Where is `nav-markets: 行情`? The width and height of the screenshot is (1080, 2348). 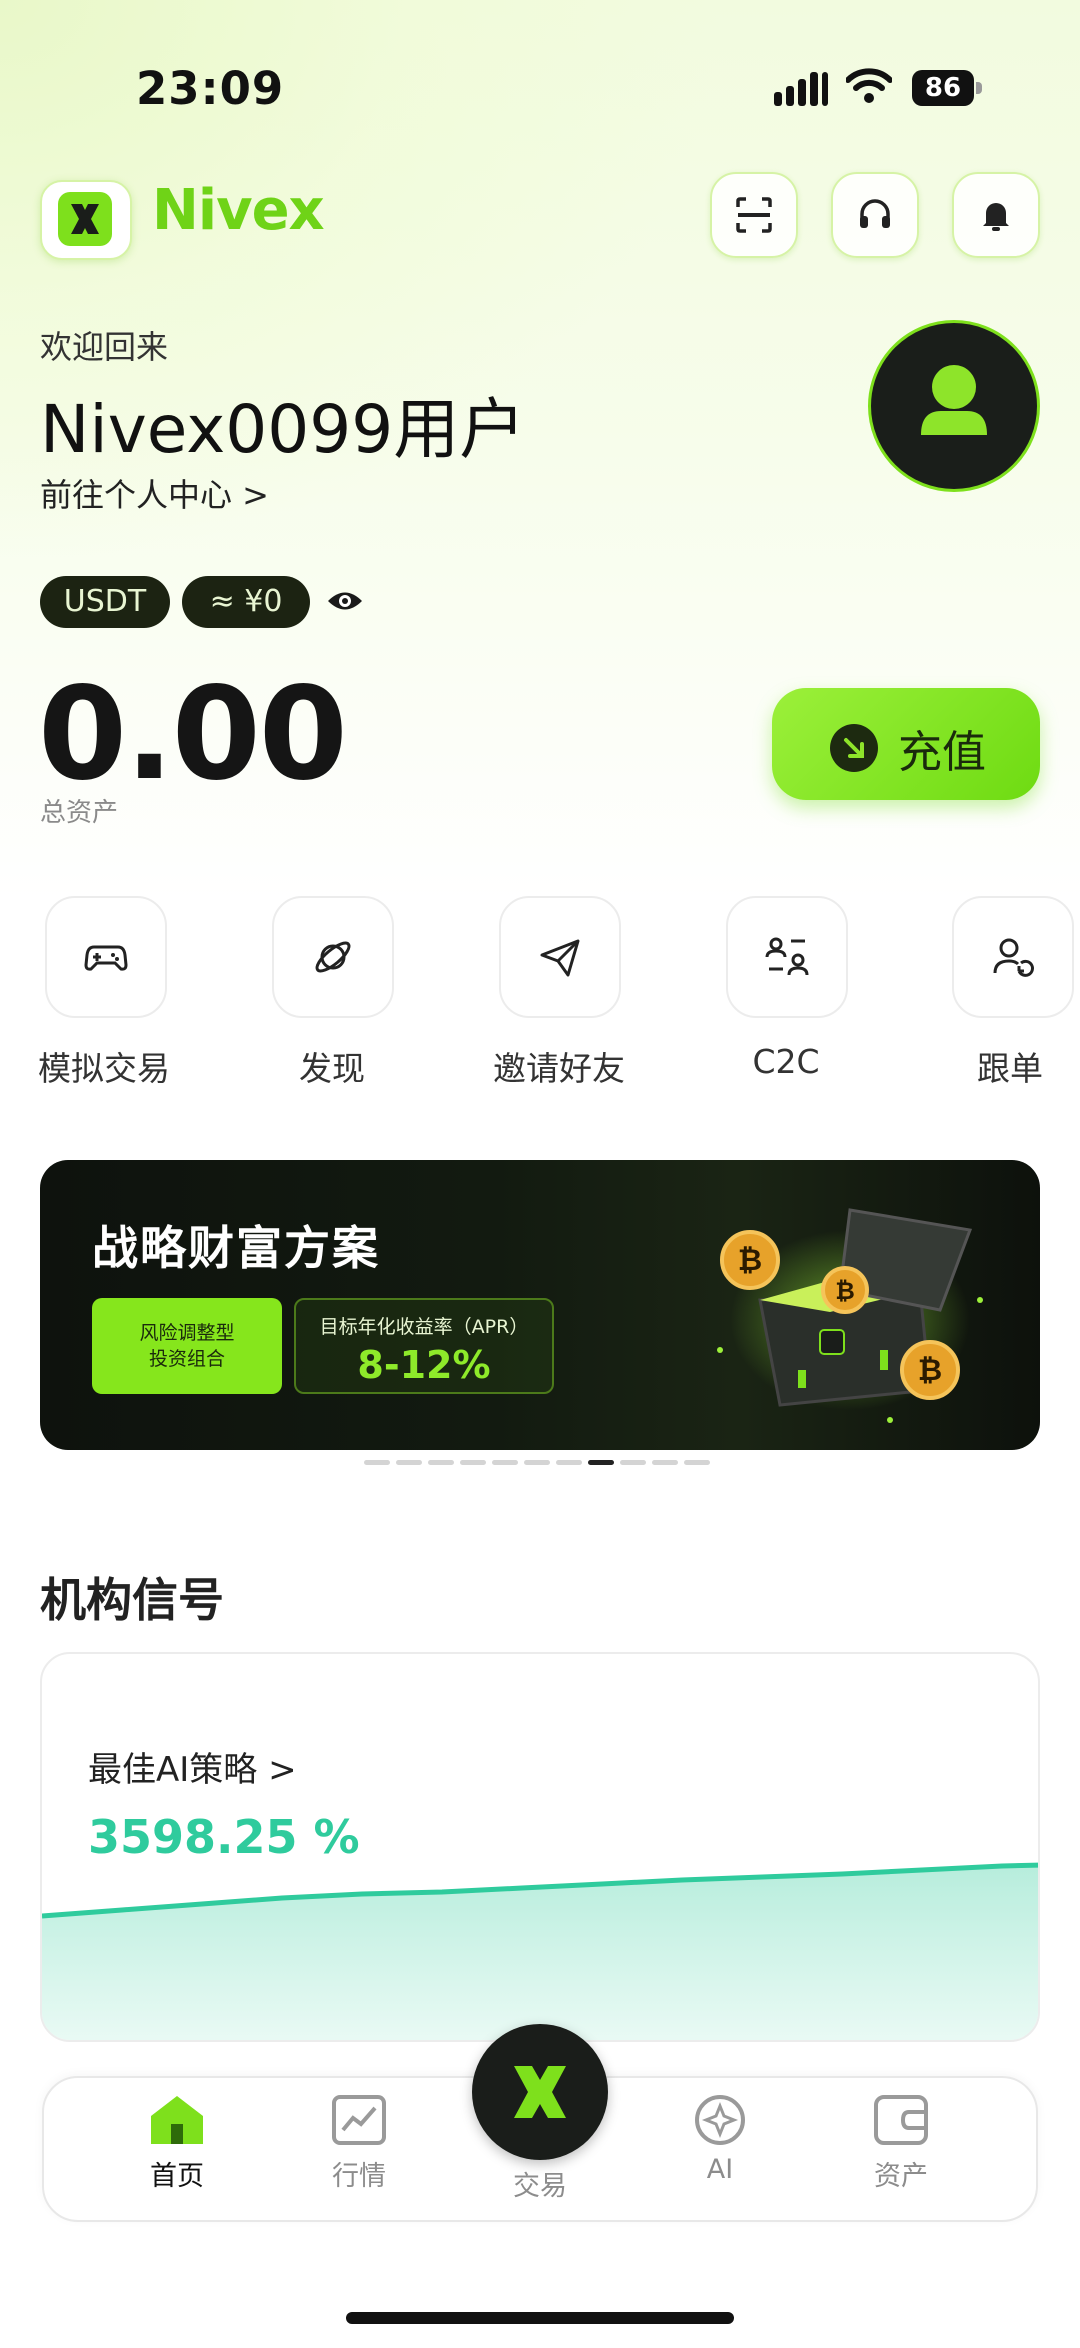
nav-markets: 行情 is located at coordinates (359, 2143).